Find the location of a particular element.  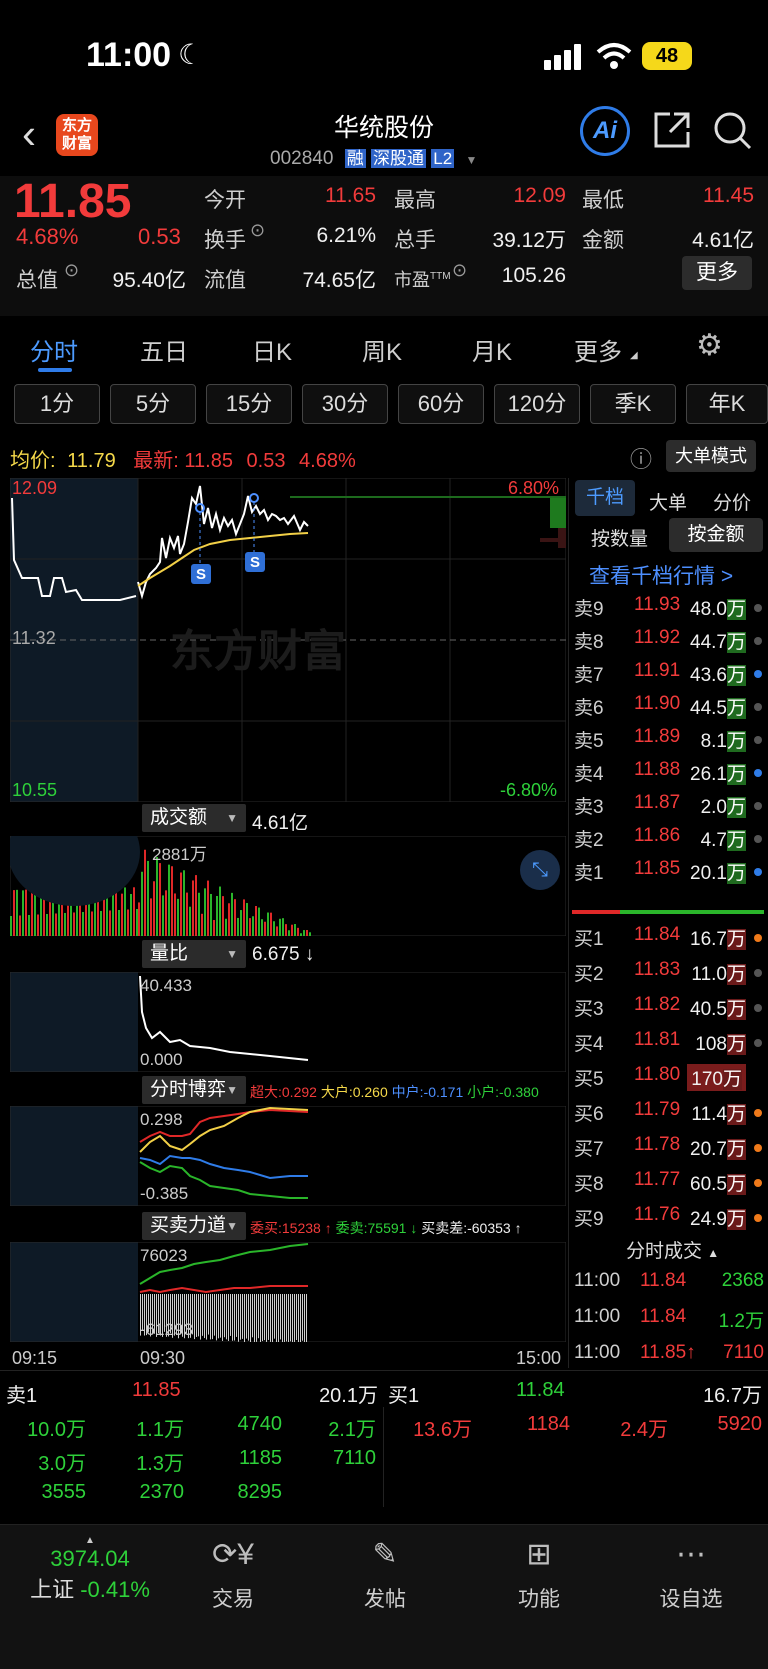

current-price: 11.85 is located at coordinates (73, 201).